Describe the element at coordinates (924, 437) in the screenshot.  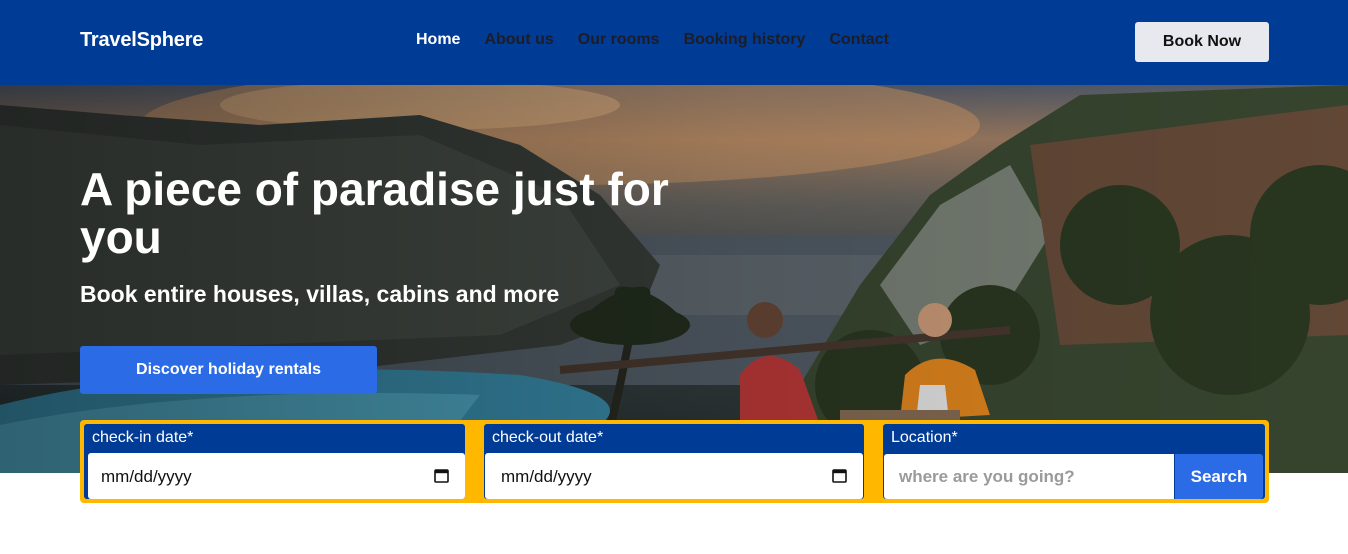
I see `location-label: Location*` at that location.